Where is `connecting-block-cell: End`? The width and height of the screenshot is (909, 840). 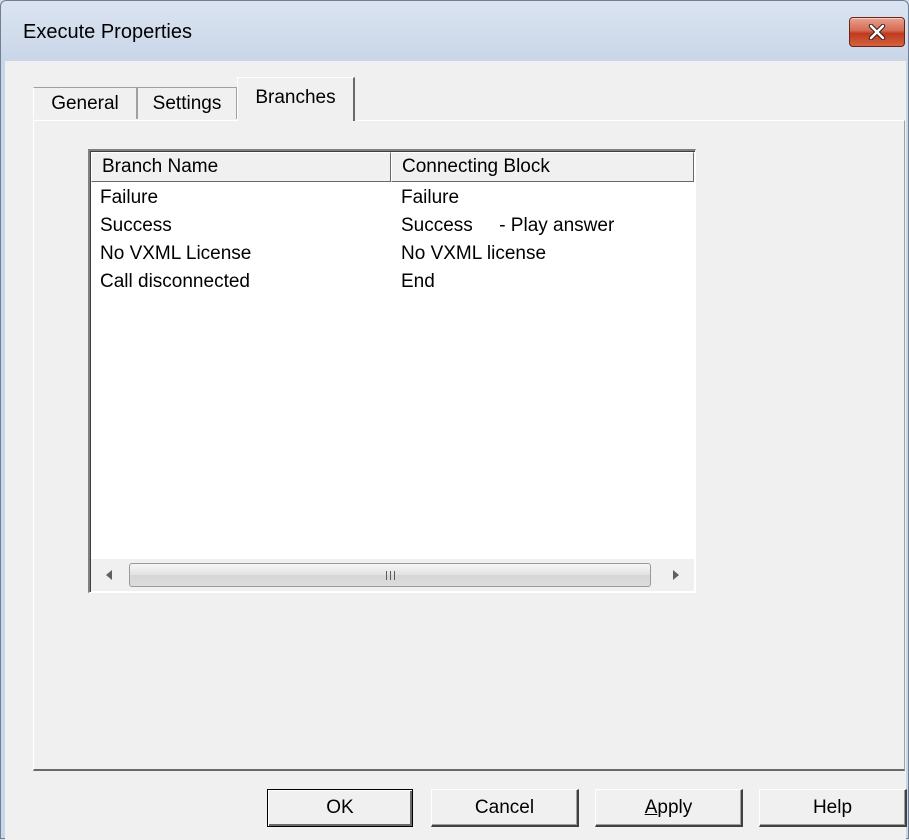
connecting-block-cell: End is located at coordinates (418, 281).